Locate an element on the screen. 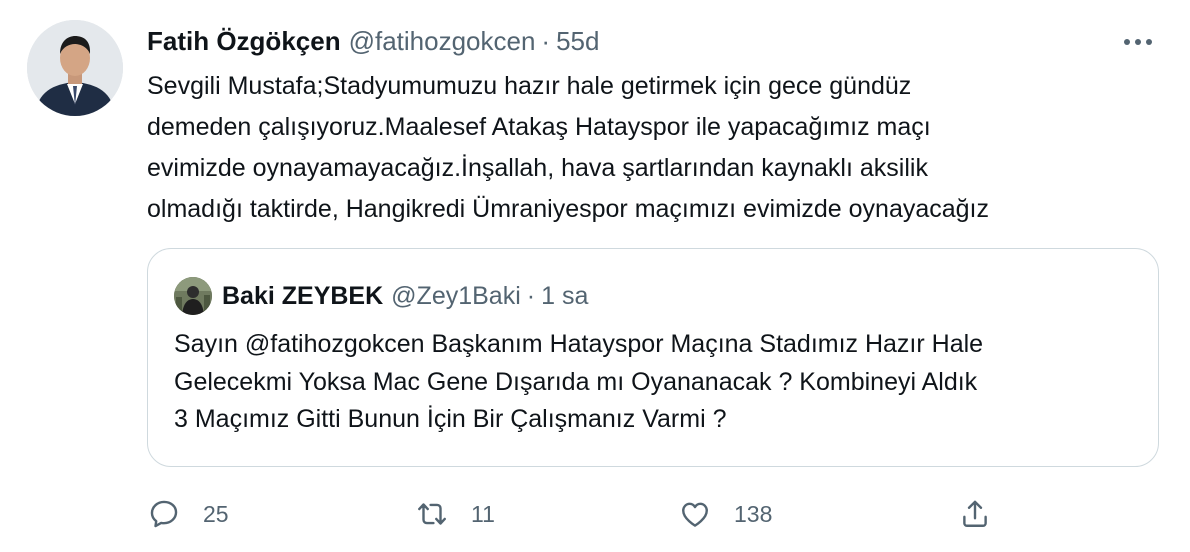 This screenshot has width=1190, height=552. like-button: 138 is located at coordinates (725, 514).